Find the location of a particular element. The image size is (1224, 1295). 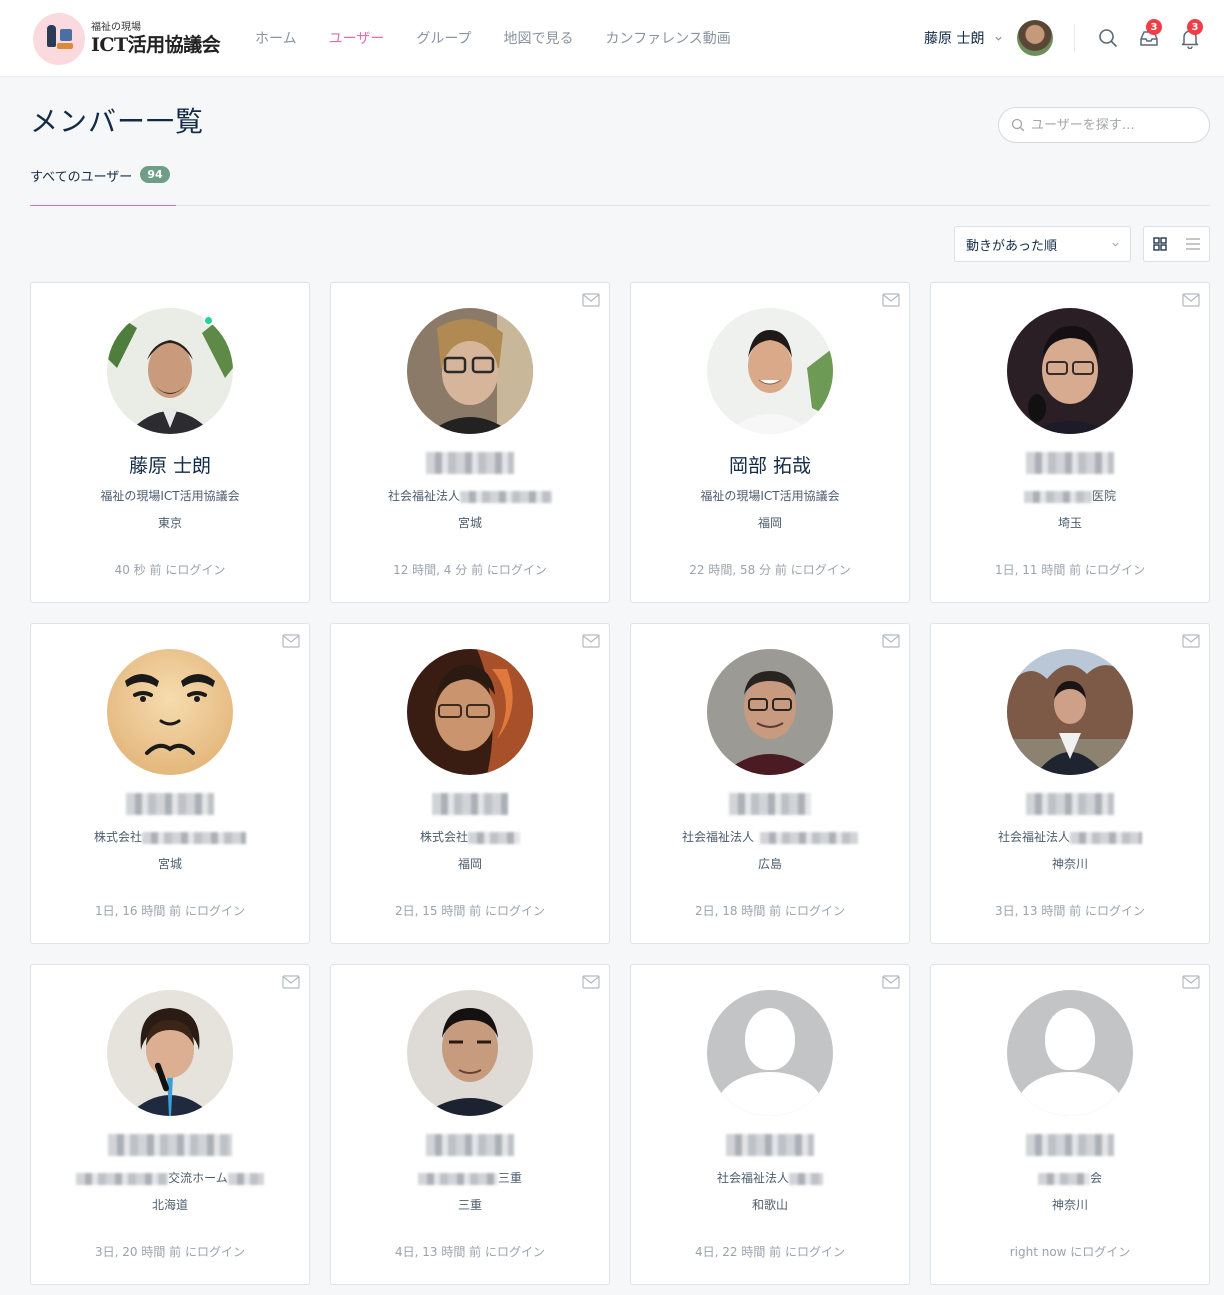

member-organization: 医院 is located at coordinates (1070, 495).